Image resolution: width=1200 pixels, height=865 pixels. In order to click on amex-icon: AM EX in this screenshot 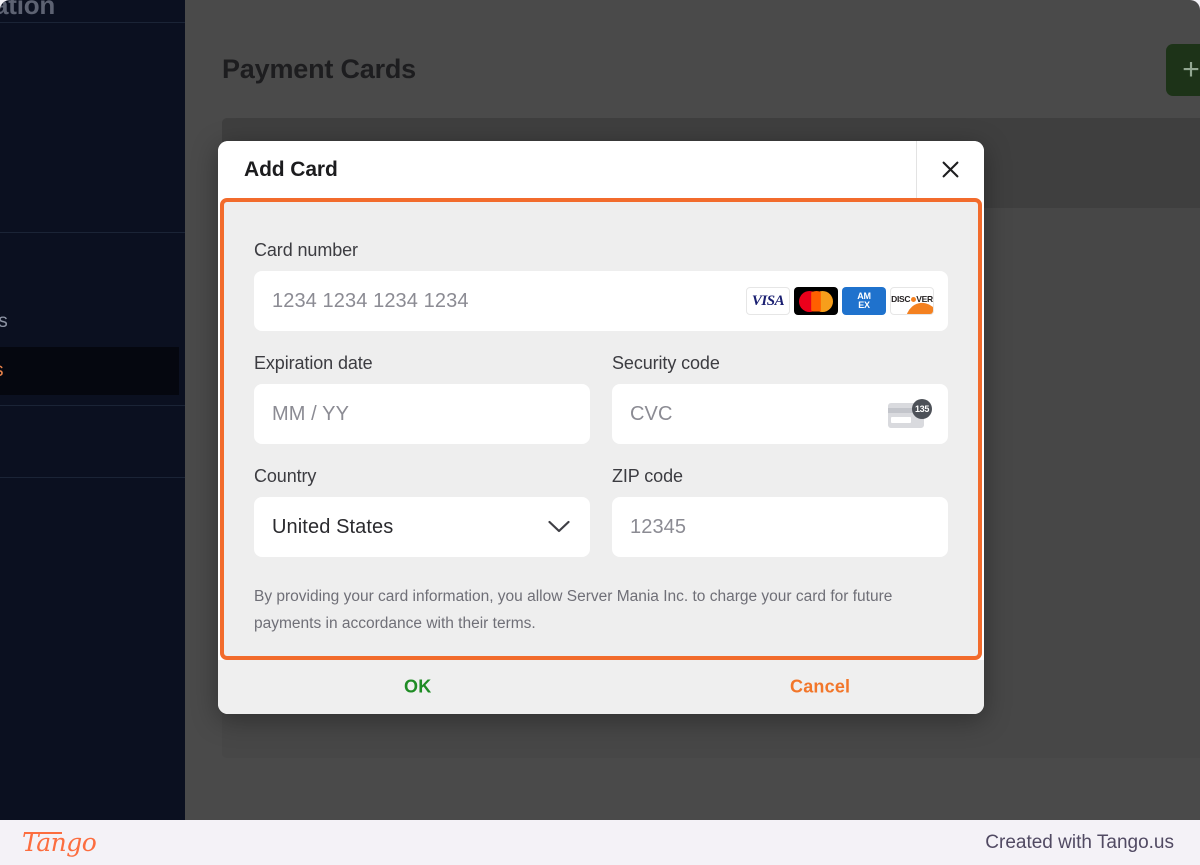, I will do `click(864, 301)`.